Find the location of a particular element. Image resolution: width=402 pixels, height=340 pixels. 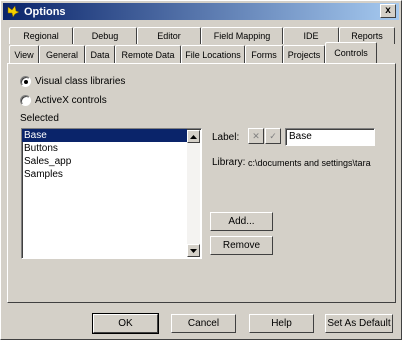

list-item: Sales_app is located at coordinates (104, 161).